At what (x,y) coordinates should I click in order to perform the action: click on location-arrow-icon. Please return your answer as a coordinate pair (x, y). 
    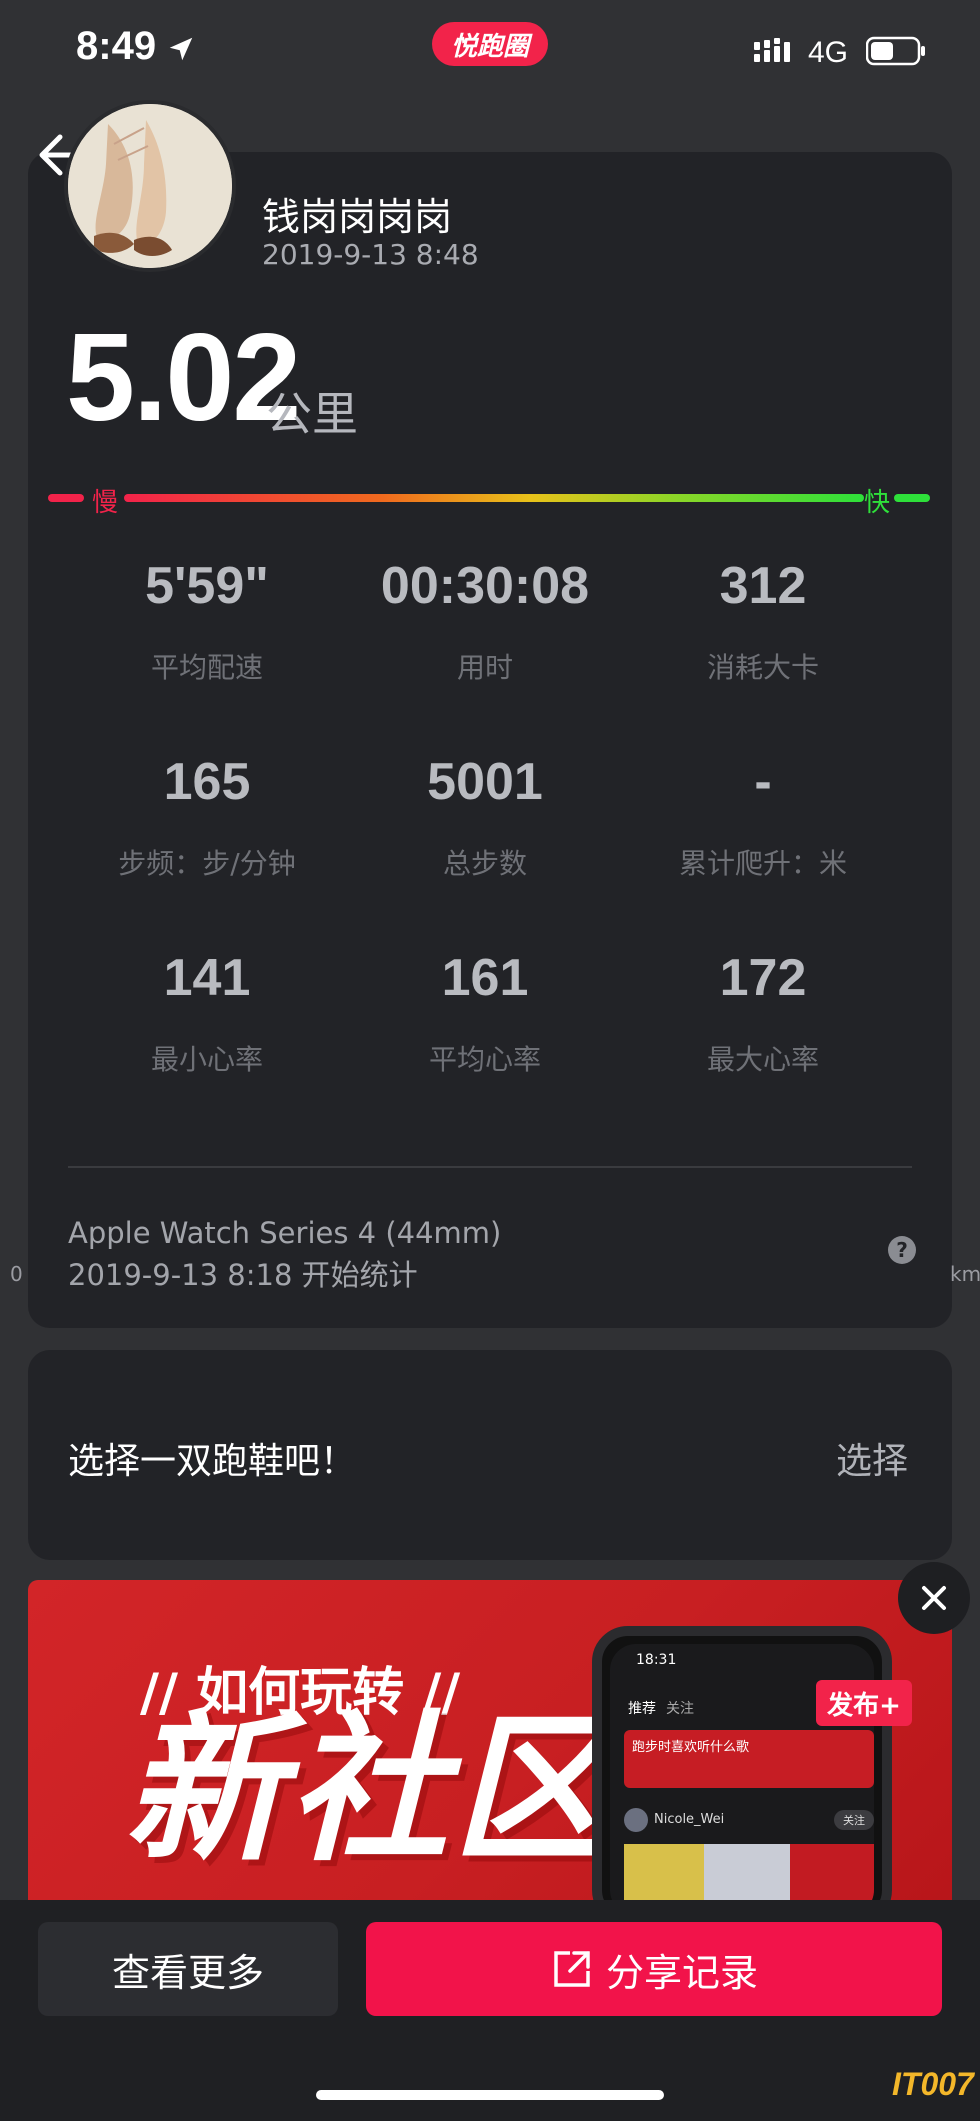
    Looking at the image, I should click on (181, 49).